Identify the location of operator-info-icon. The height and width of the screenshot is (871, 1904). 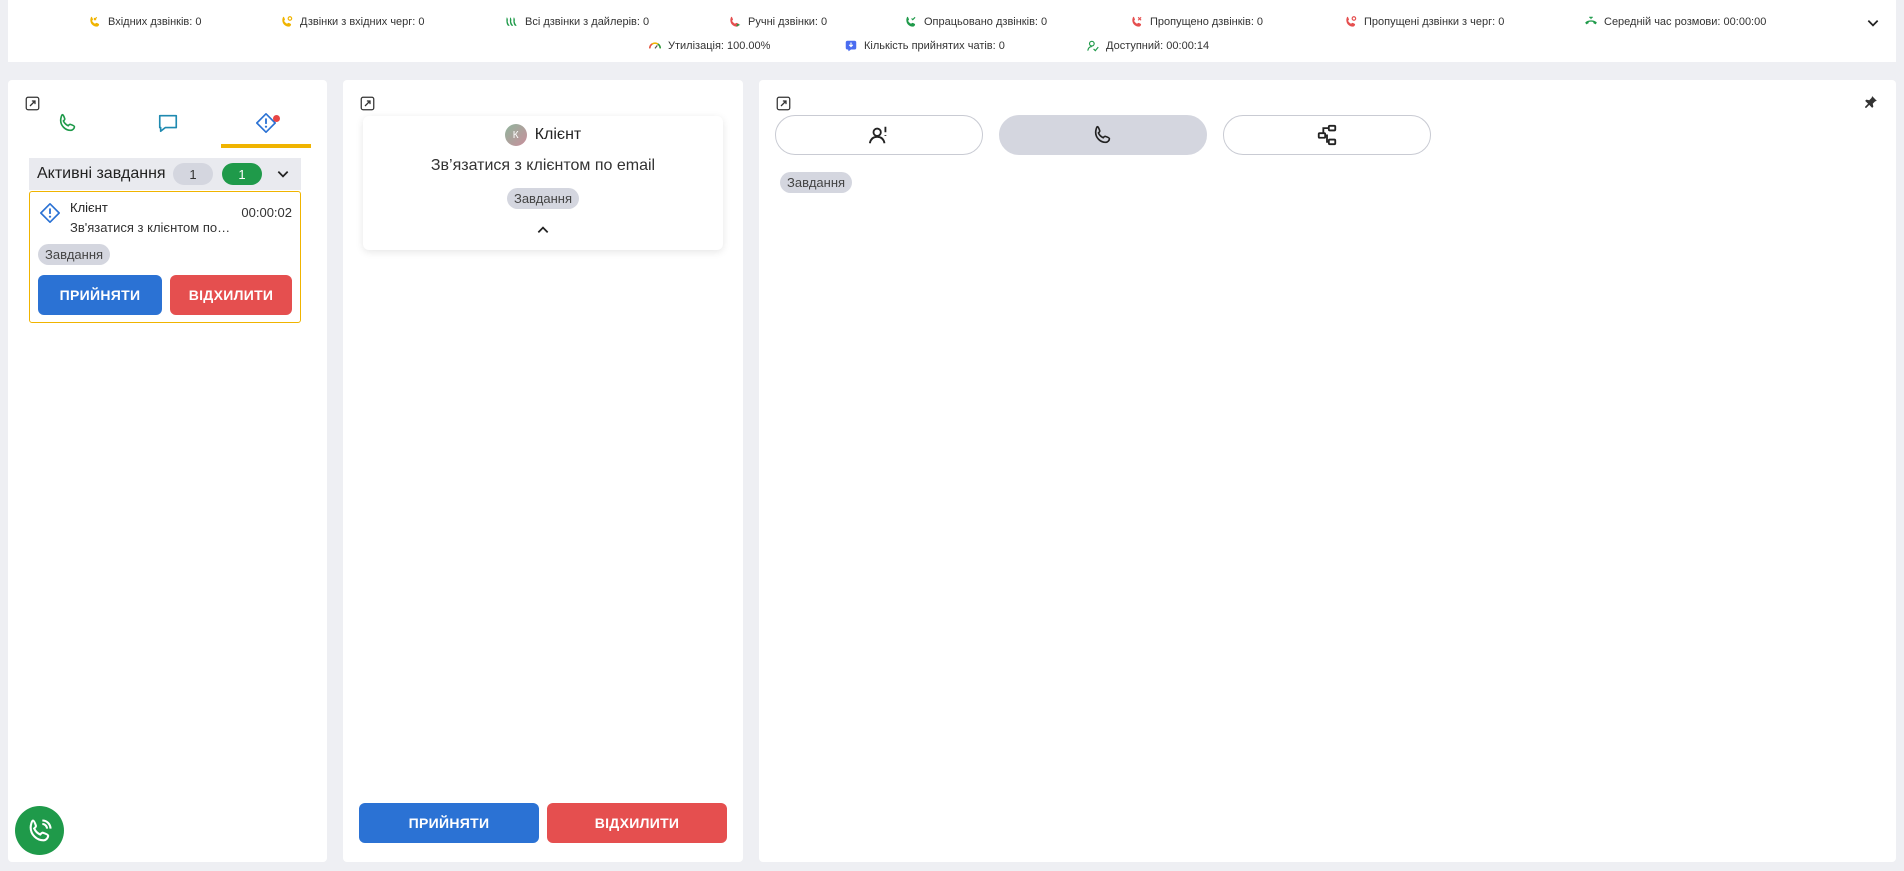
(877, 135).